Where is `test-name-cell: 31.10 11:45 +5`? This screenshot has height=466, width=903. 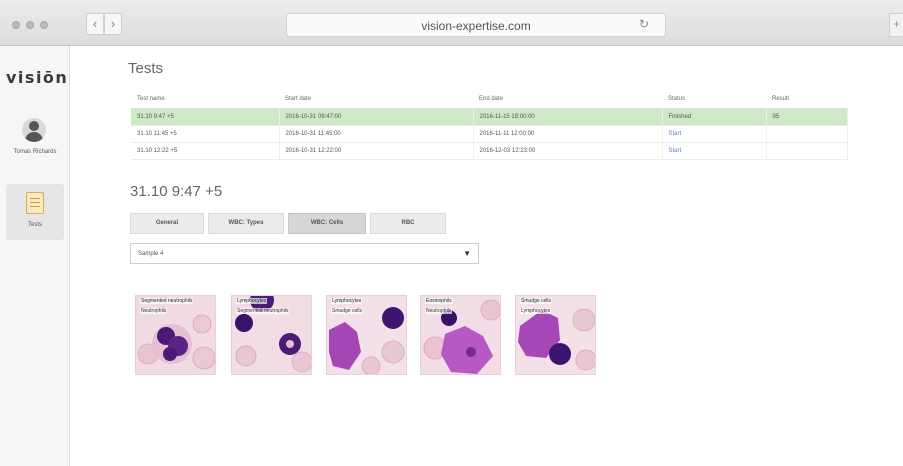 test-name-cell: 31.10 11:45 +5 is located at coordinates (205, 134).